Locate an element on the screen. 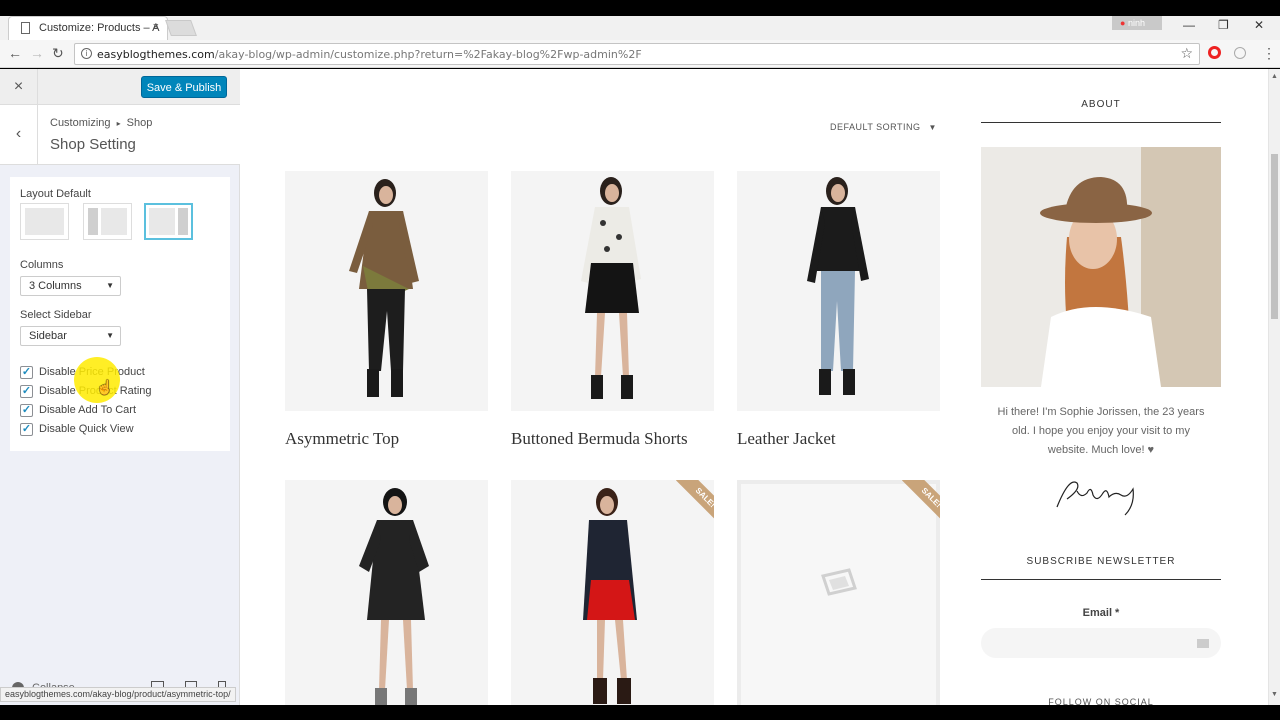 The width and height of the screenshot is (1280, 720). section-title: Shop Setting is located at coordinates (93, 144).